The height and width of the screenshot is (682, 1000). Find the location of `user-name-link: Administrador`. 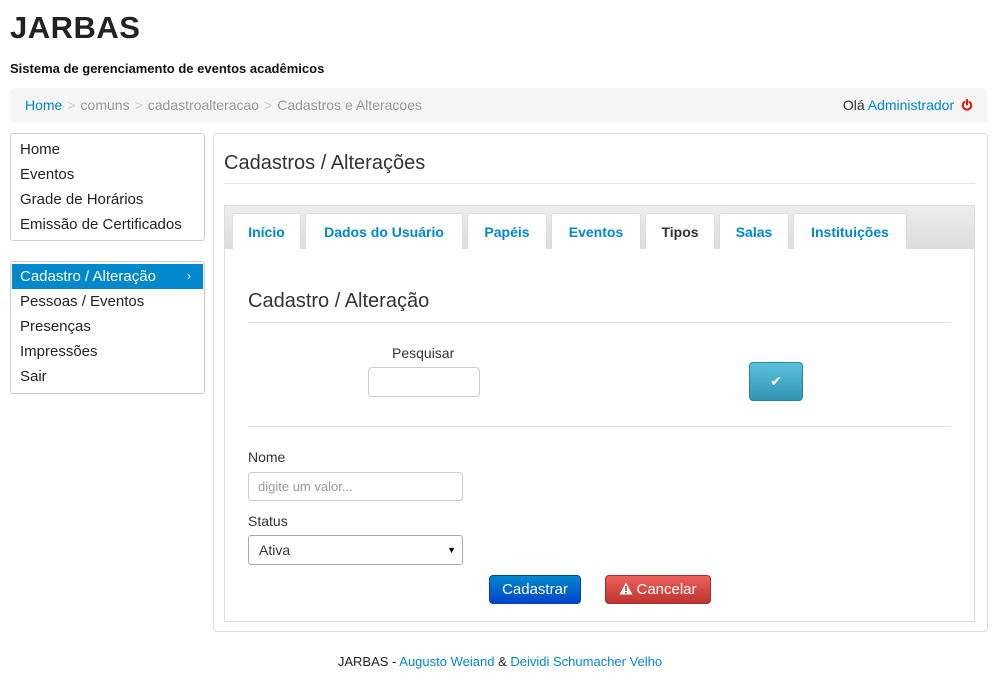

user-name-link: Administrador is located at coordinates (911, 105).